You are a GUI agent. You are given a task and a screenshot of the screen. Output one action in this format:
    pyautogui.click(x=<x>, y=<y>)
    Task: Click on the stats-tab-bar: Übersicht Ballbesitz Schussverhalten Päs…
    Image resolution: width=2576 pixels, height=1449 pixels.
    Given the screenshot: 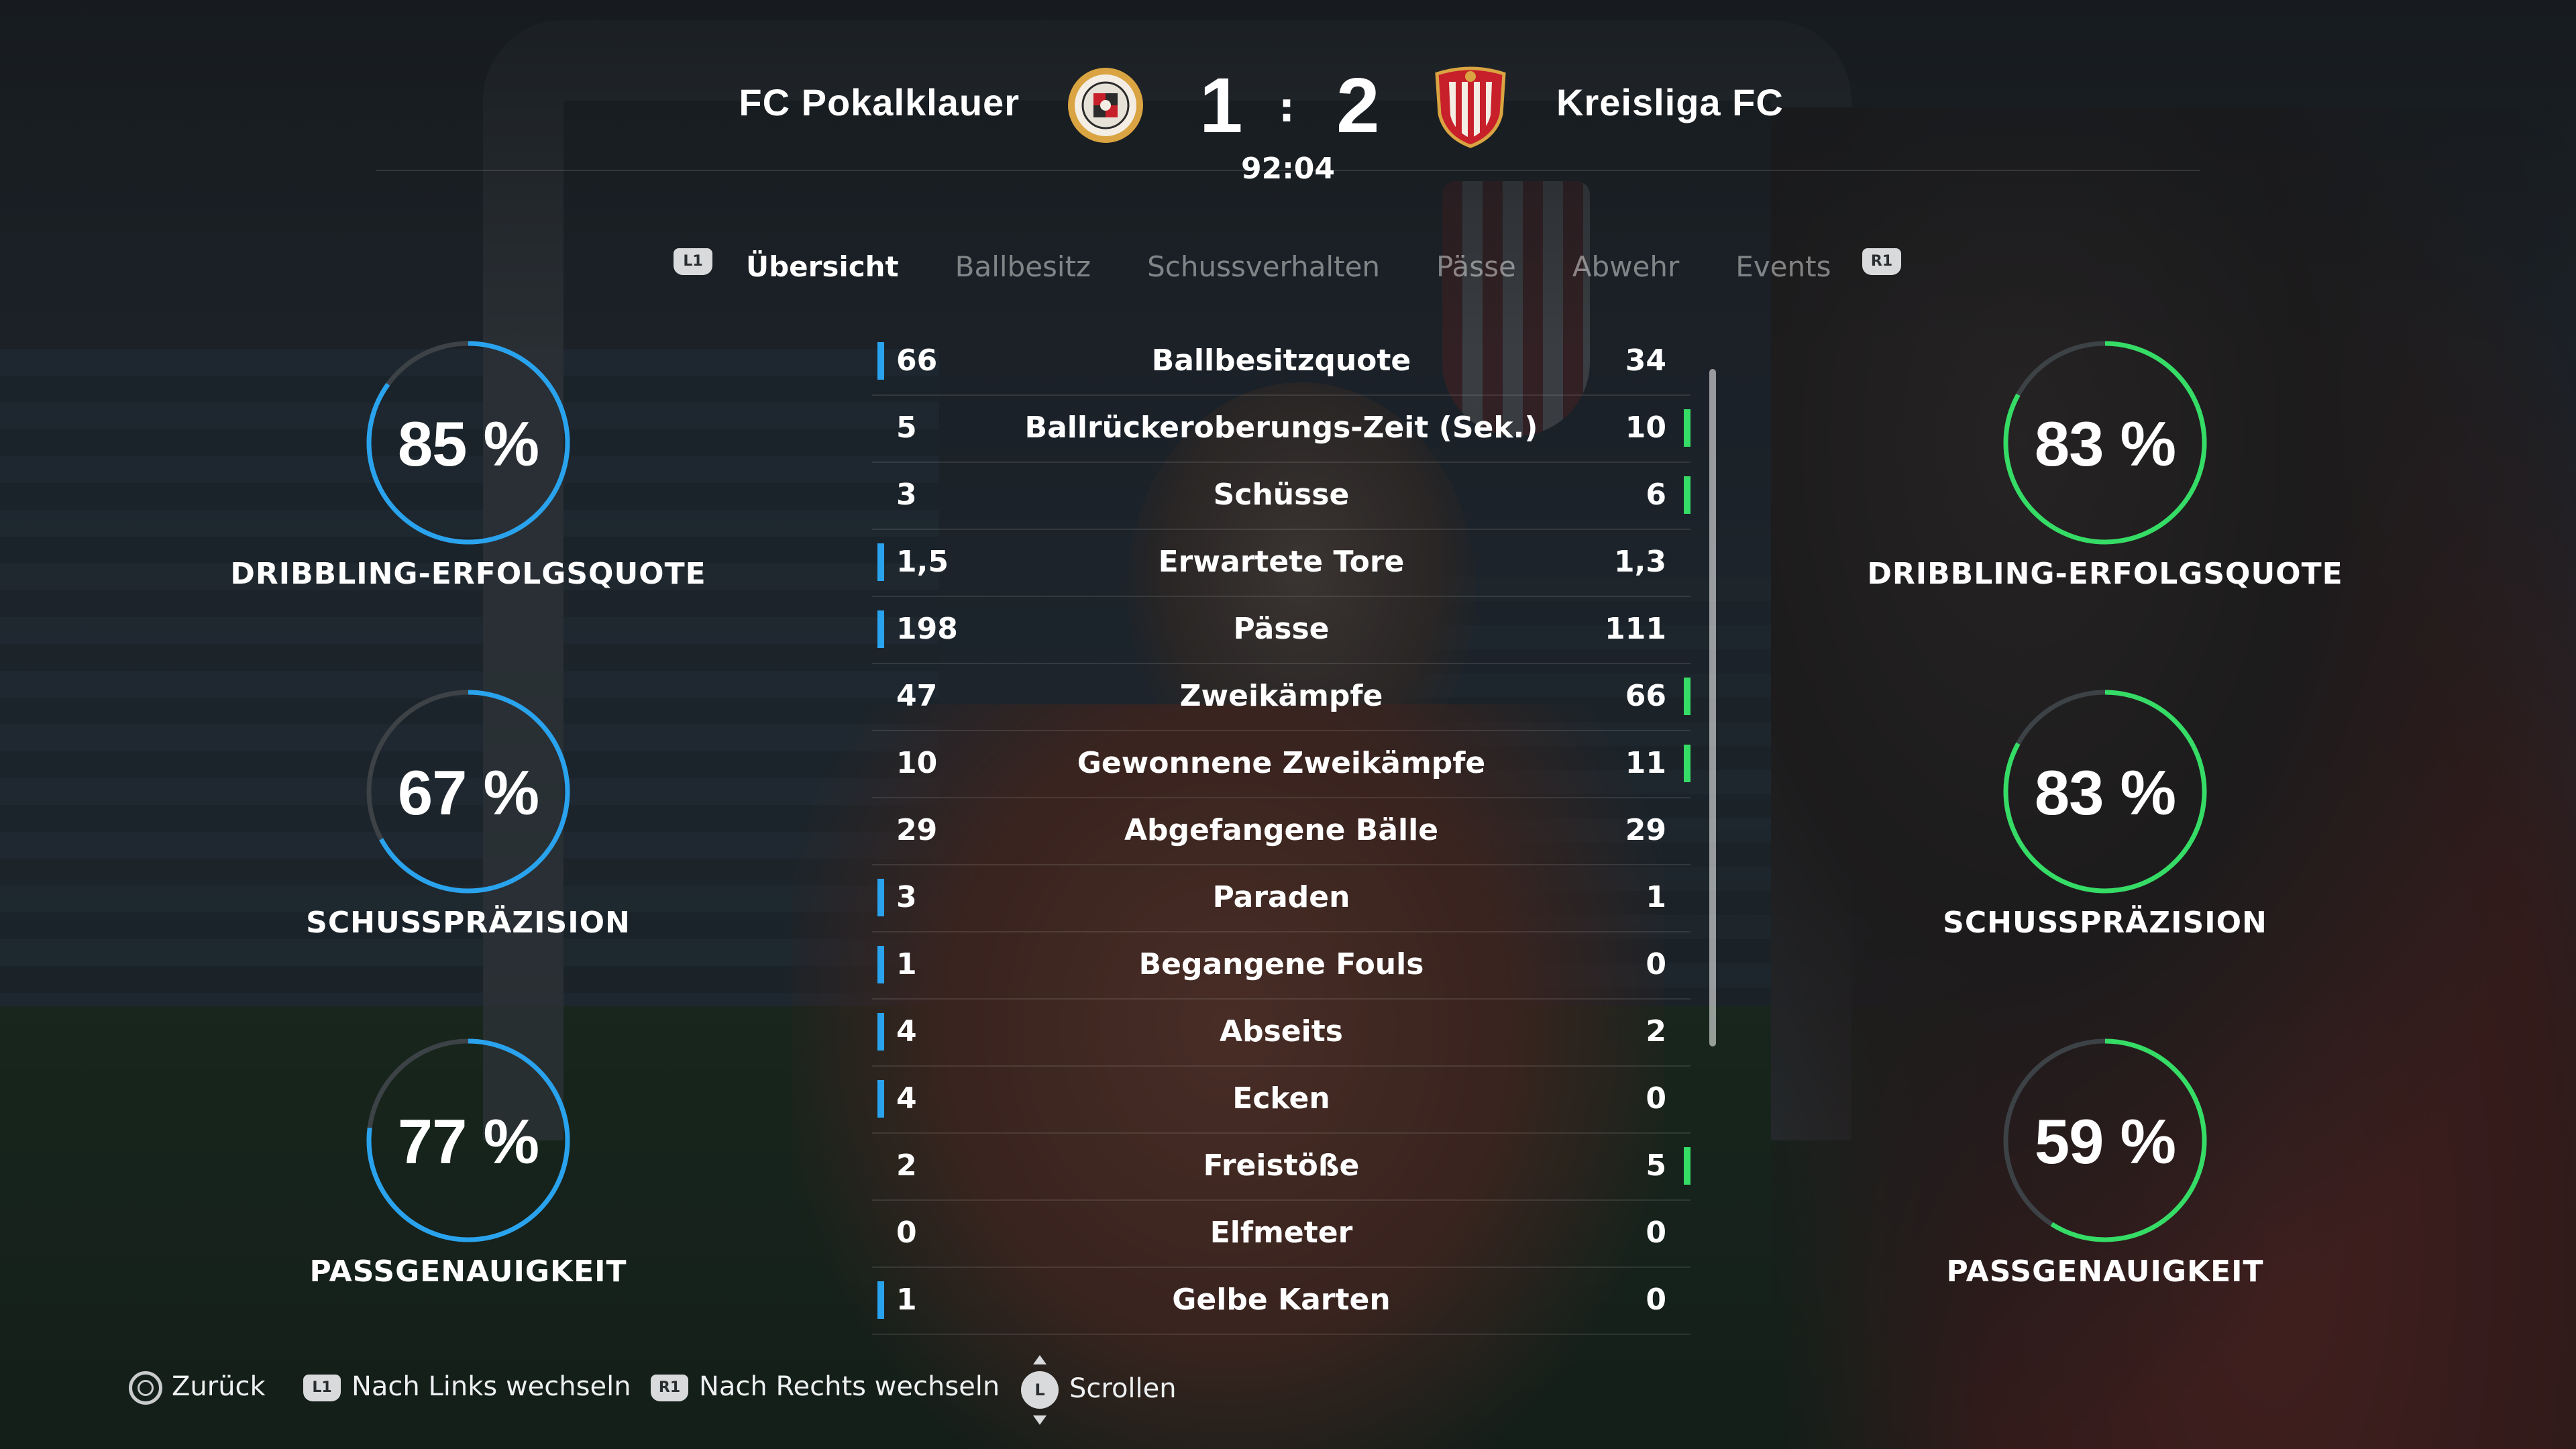 What is the action you would take?
    pyautogui.click(x=1288, y=267)
    